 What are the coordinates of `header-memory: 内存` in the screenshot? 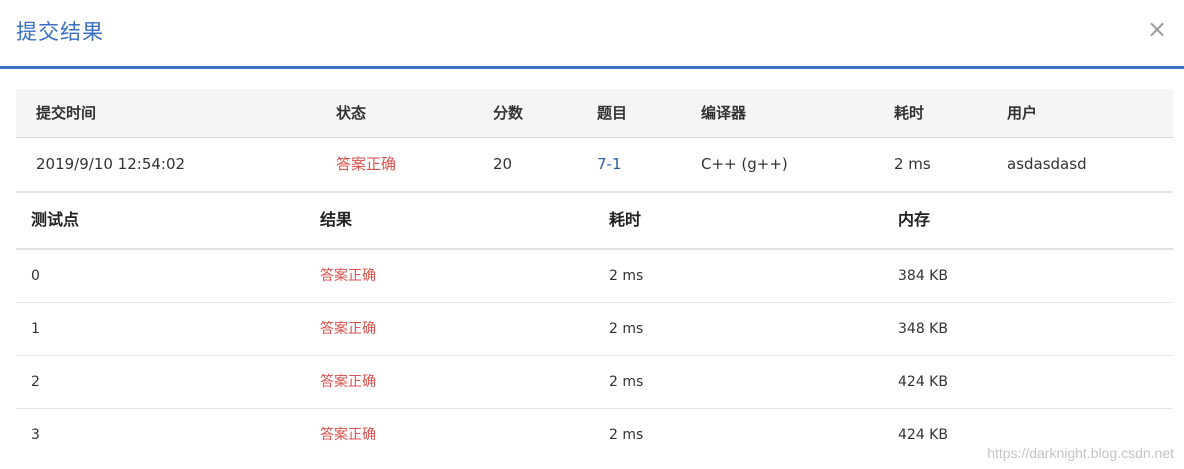 It's located at (914, 219).